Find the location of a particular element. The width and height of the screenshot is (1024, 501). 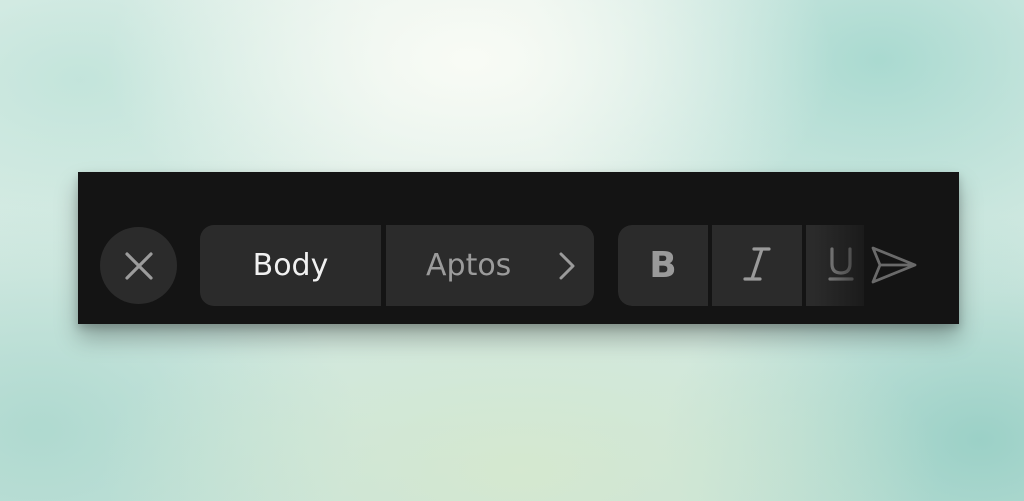

font-name-label: Aptos is located at coordinates (469, 265).